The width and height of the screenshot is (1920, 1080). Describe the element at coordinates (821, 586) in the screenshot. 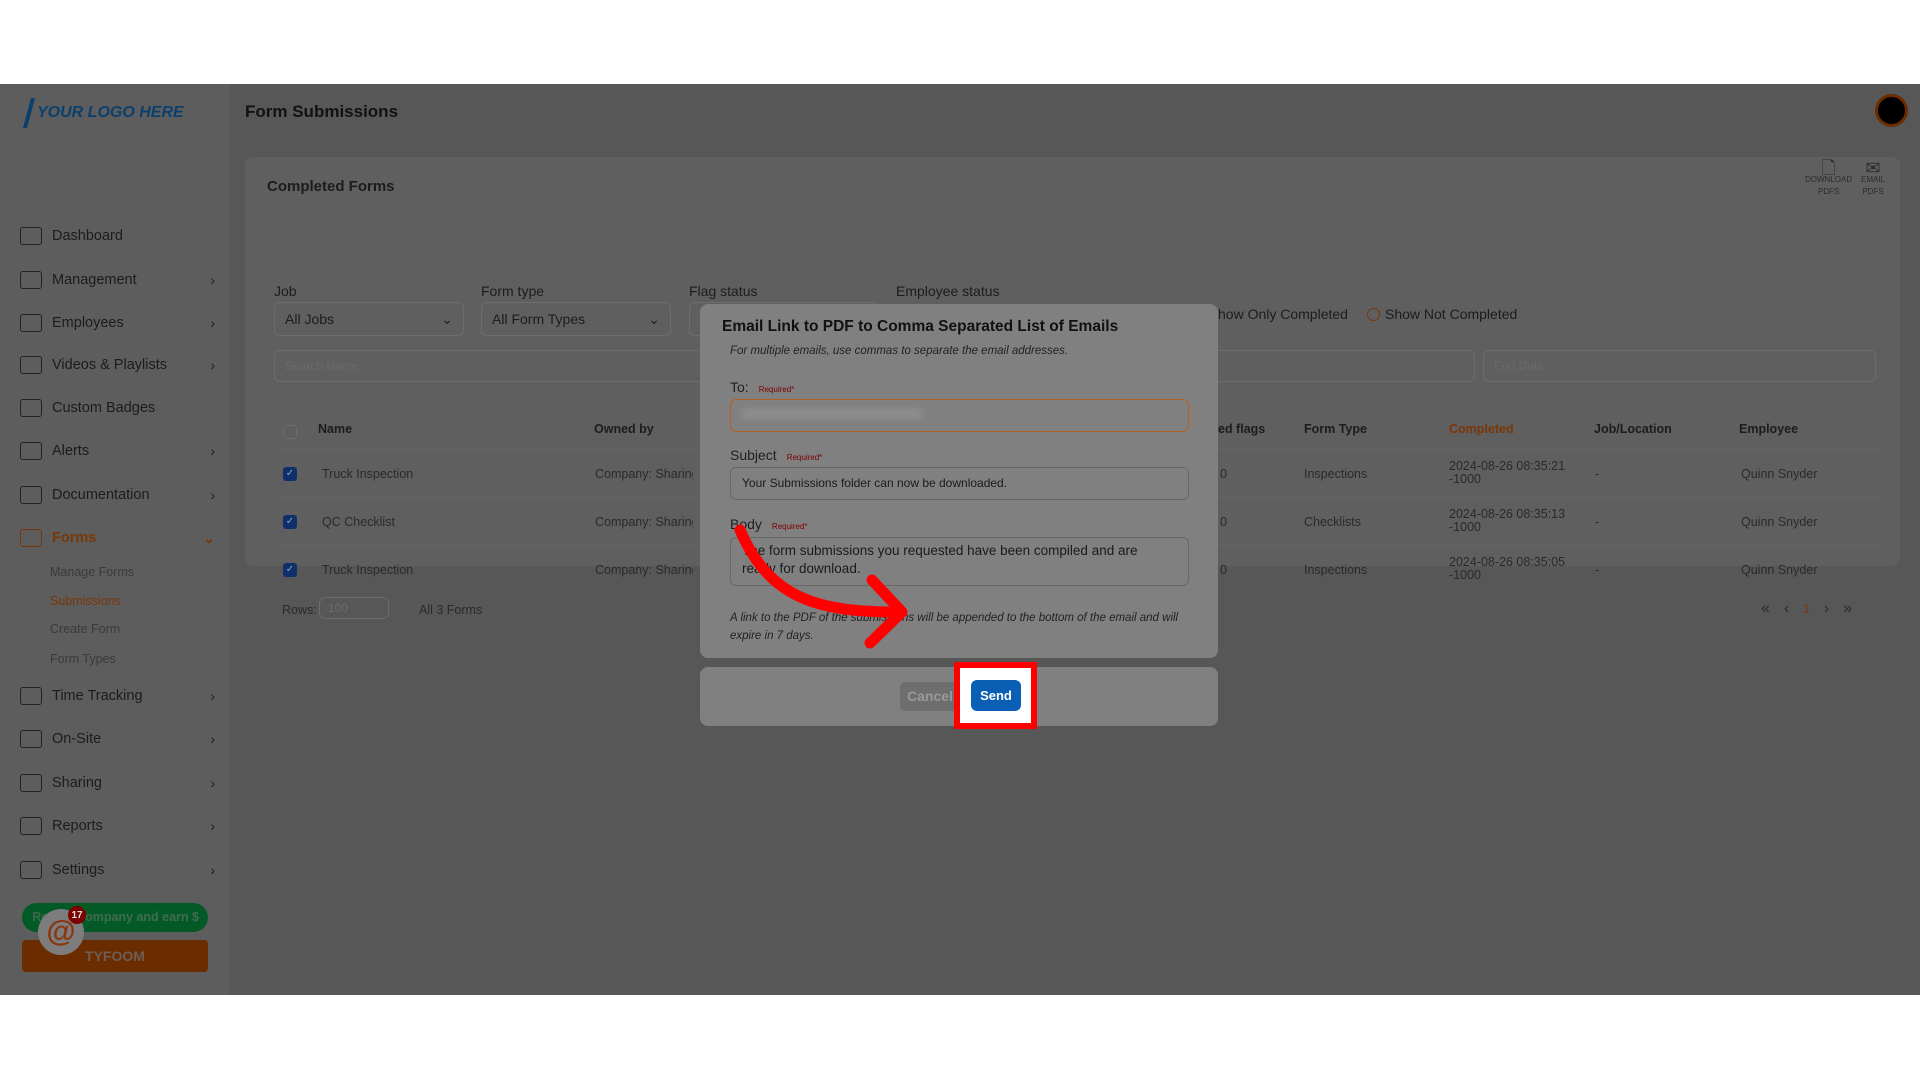

I see `annotation-arrow` at that location.